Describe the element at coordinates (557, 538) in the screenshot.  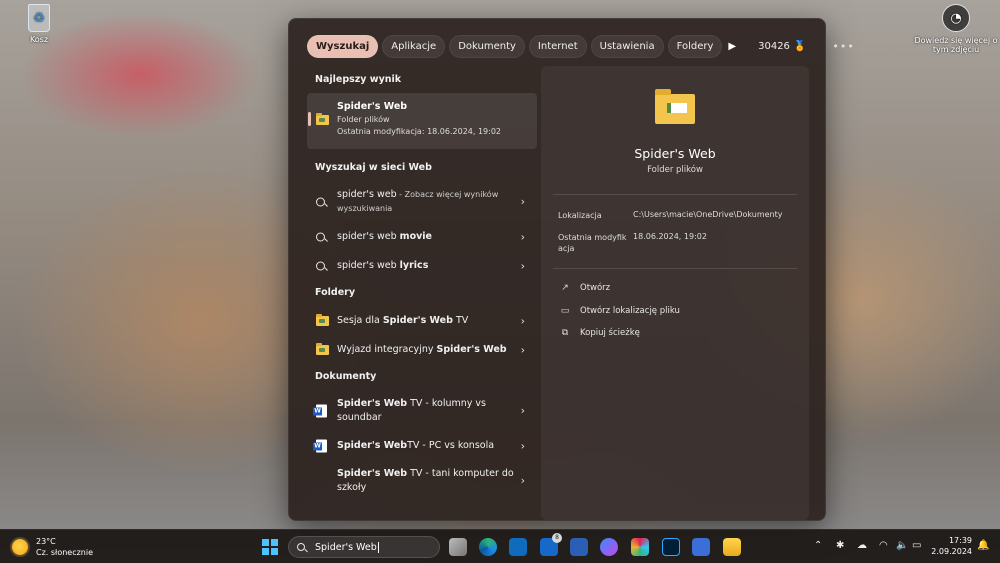
I see `notification-badge: 8` at that location.